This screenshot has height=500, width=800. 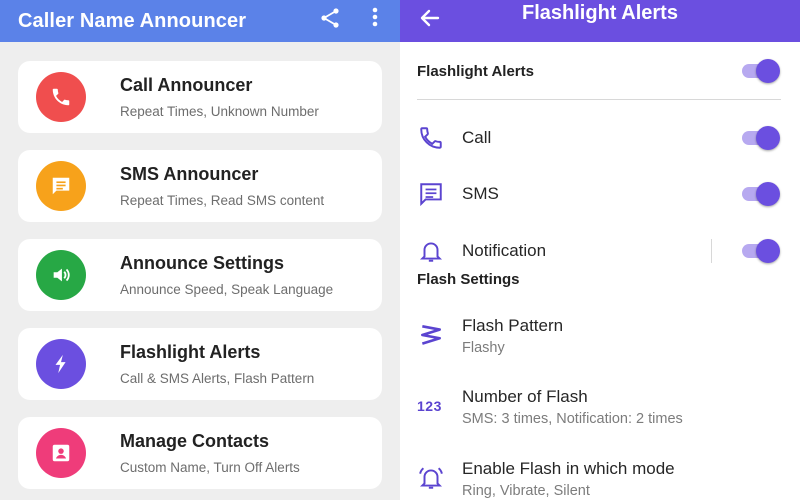 What do you see at coordinates (219, 111) in the screenshot?
I see `card-subtitle: Repeat Times, Unknown Number` at bounding box center [219, 111].